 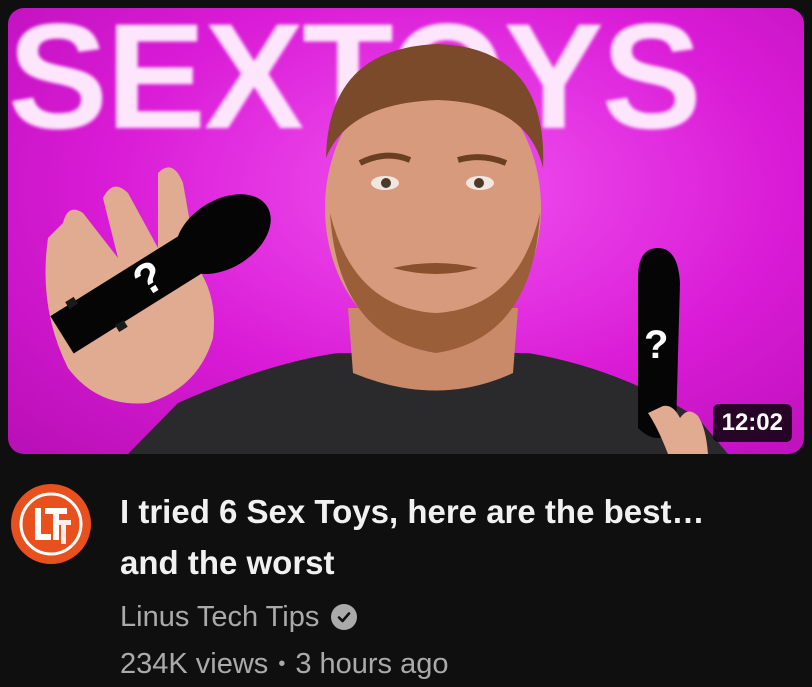 I want to click on channel-name: Linus Tech Tips, so click(x=220, y=616).